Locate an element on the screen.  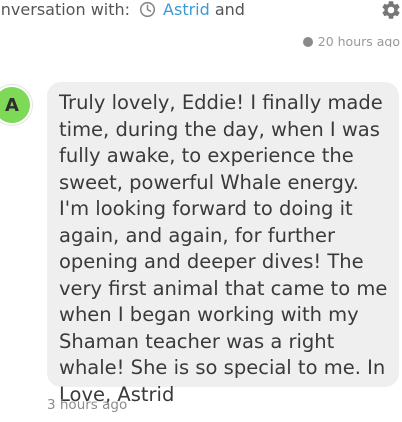
header-suffix: and is located at coordinates (229, 9).